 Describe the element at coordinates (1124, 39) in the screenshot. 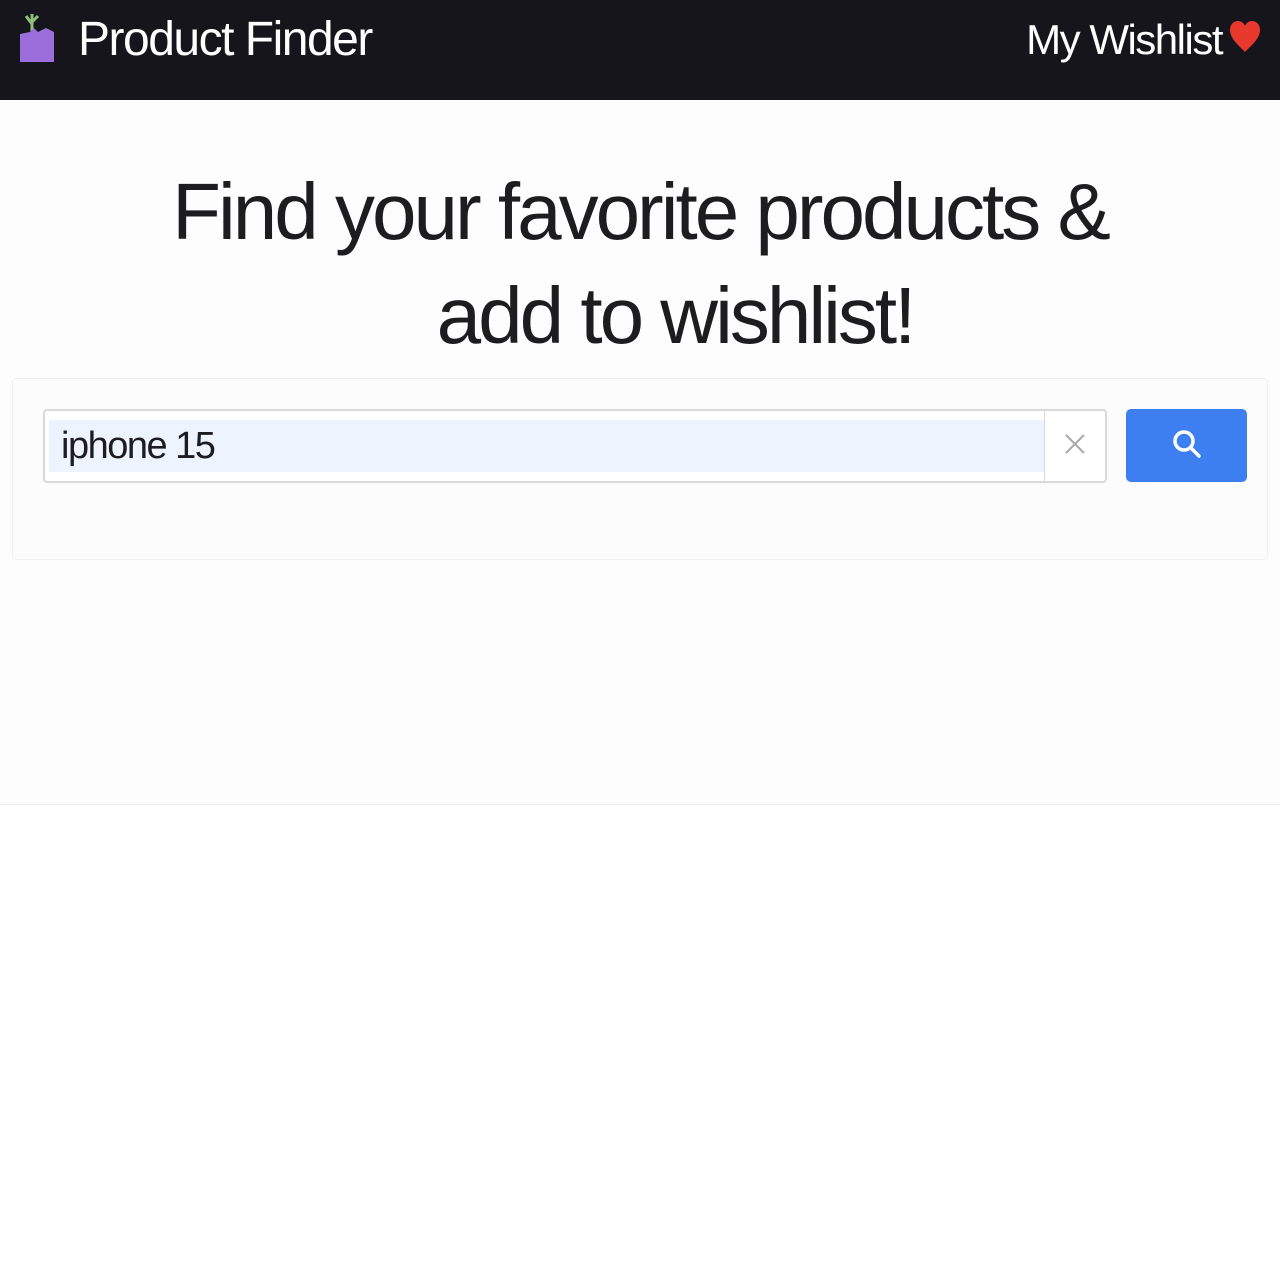

I see `wishlist-label: My Wishlist` at that location.